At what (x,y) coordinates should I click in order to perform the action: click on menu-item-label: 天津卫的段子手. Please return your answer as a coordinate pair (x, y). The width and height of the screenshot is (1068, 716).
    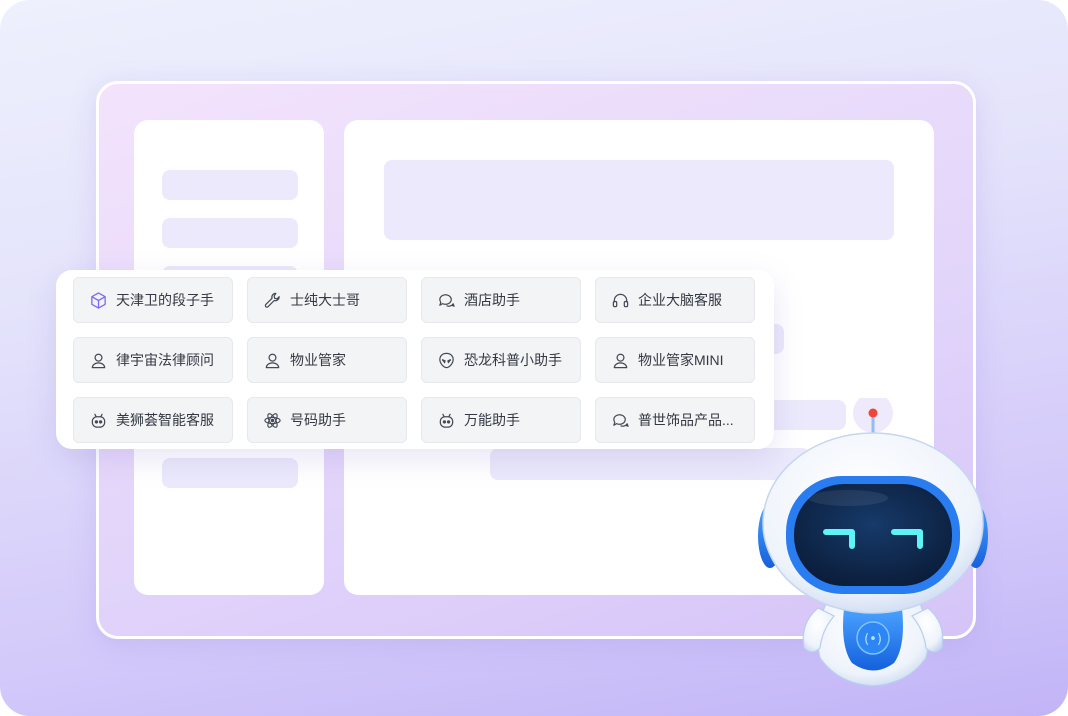
    Looking at the image, I should click on (165, 300).